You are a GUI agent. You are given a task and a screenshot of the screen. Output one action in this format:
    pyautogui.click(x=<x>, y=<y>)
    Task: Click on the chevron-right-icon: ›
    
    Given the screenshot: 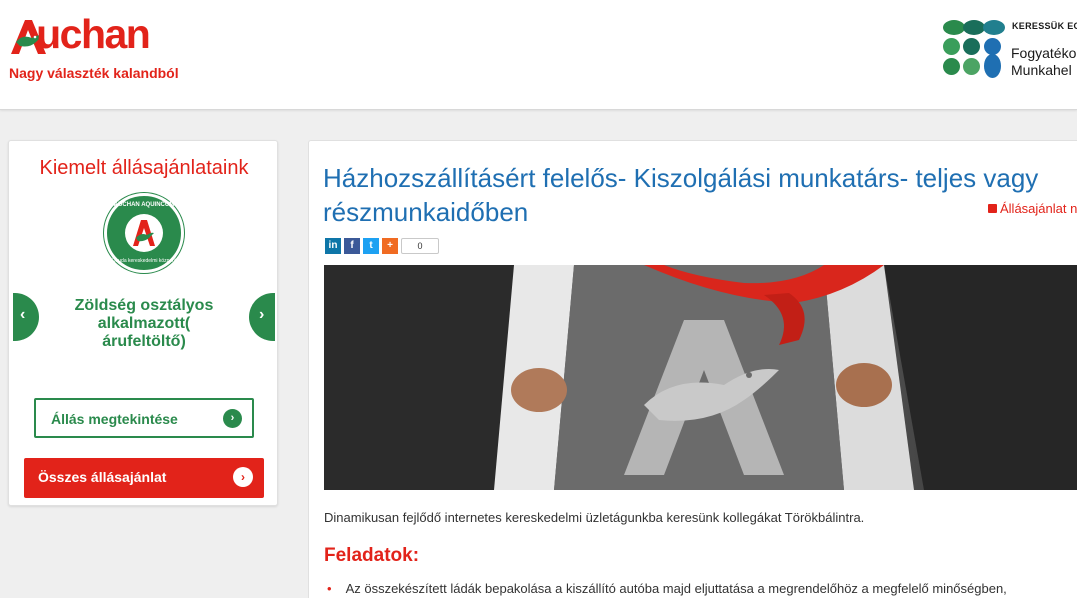 What is the action you would take?
    pyautogui.click(x=262, y=314)
    